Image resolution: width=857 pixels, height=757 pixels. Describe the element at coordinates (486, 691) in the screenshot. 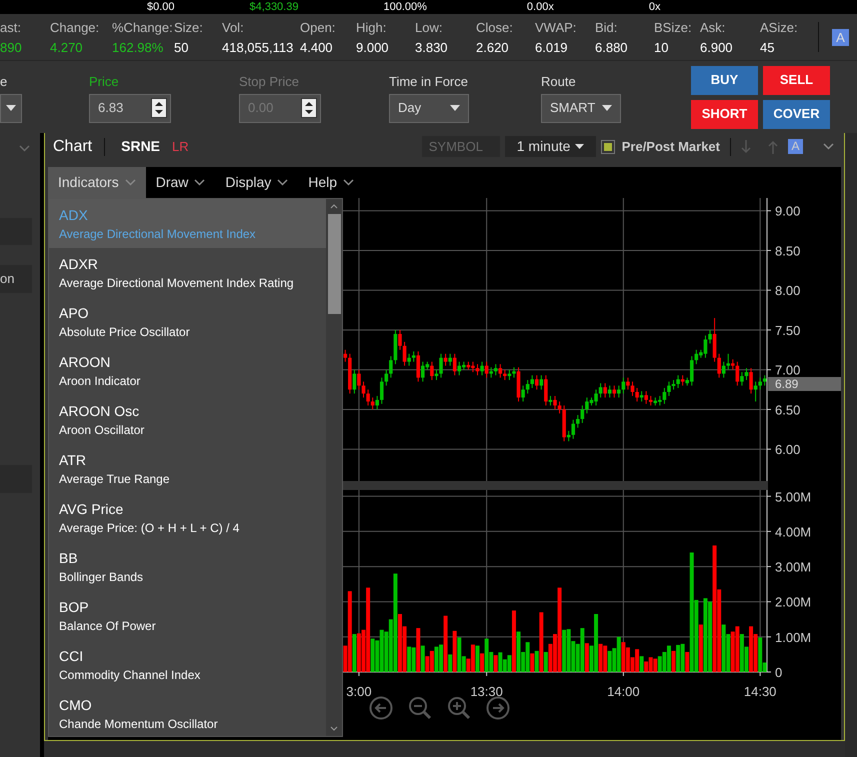

I see `axis-label: 13:30` at that location.